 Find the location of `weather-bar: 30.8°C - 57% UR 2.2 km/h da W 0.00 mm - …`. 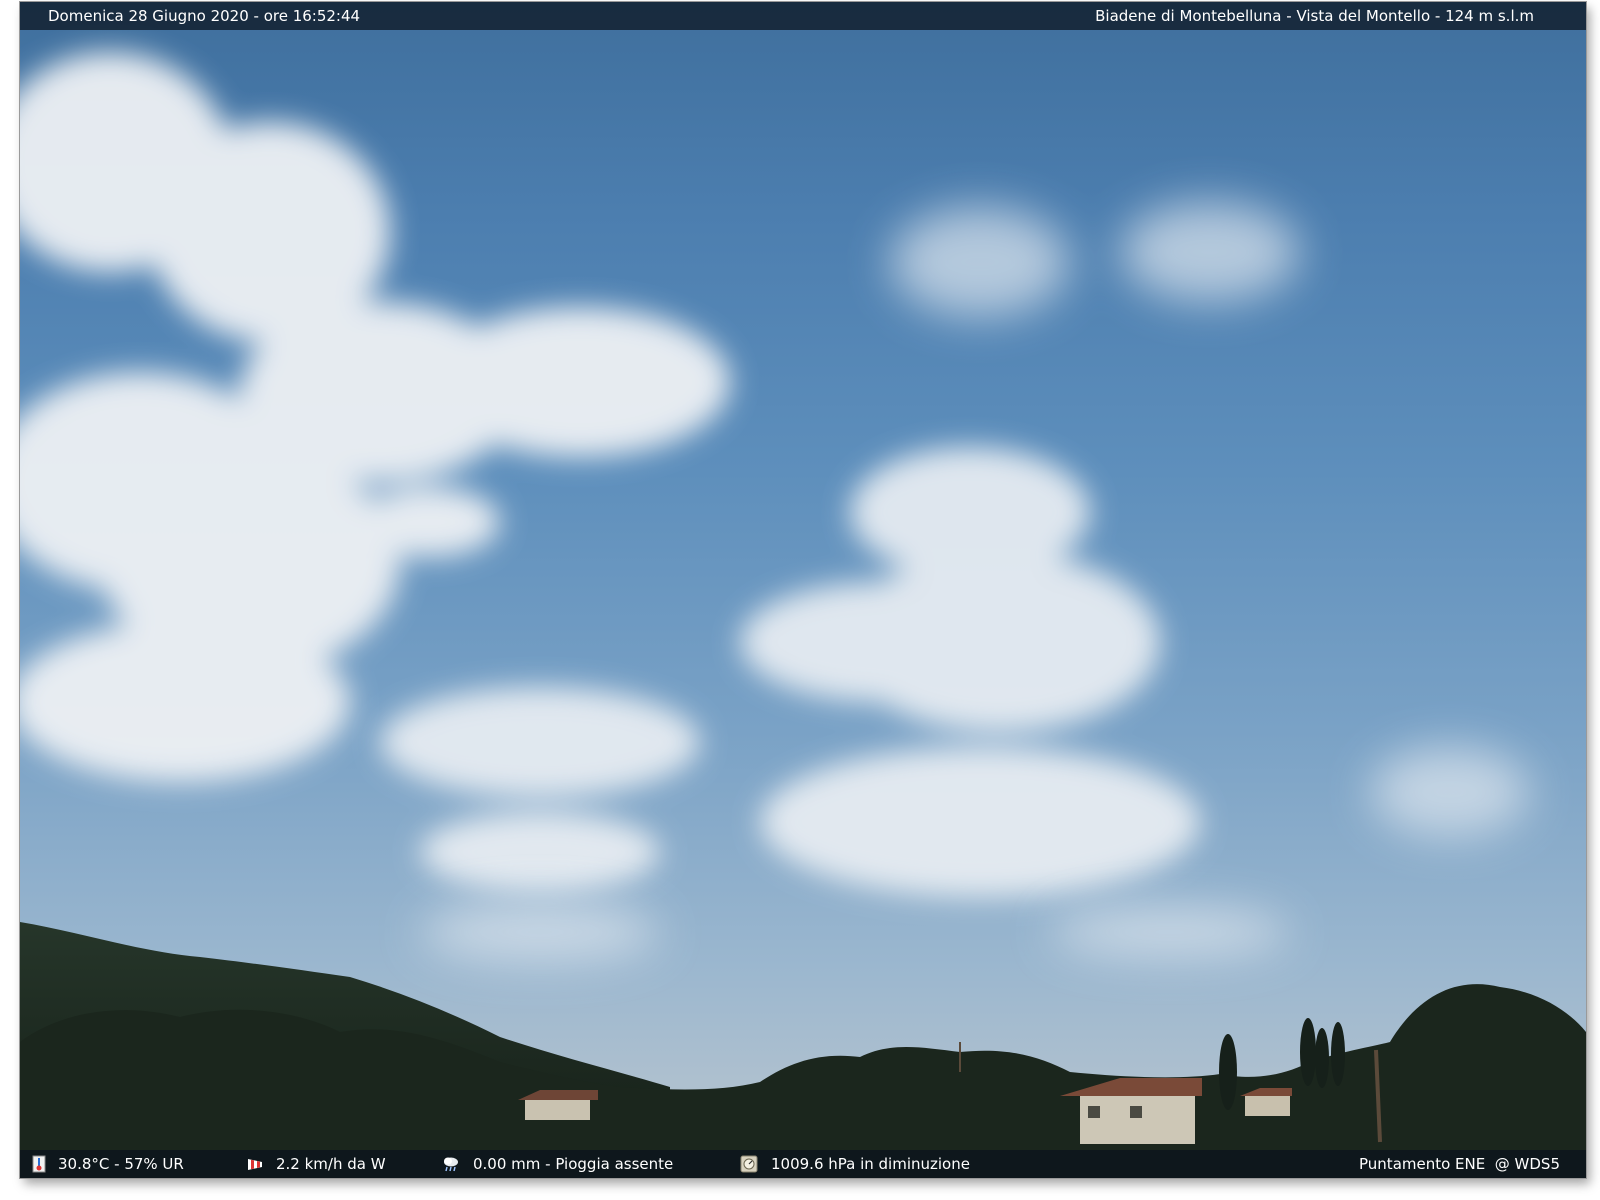

weather-bar: 30.8°C - 57% UR 2.2 km/h da W 0.00 mm - … is located at coordinates (803, 1164).